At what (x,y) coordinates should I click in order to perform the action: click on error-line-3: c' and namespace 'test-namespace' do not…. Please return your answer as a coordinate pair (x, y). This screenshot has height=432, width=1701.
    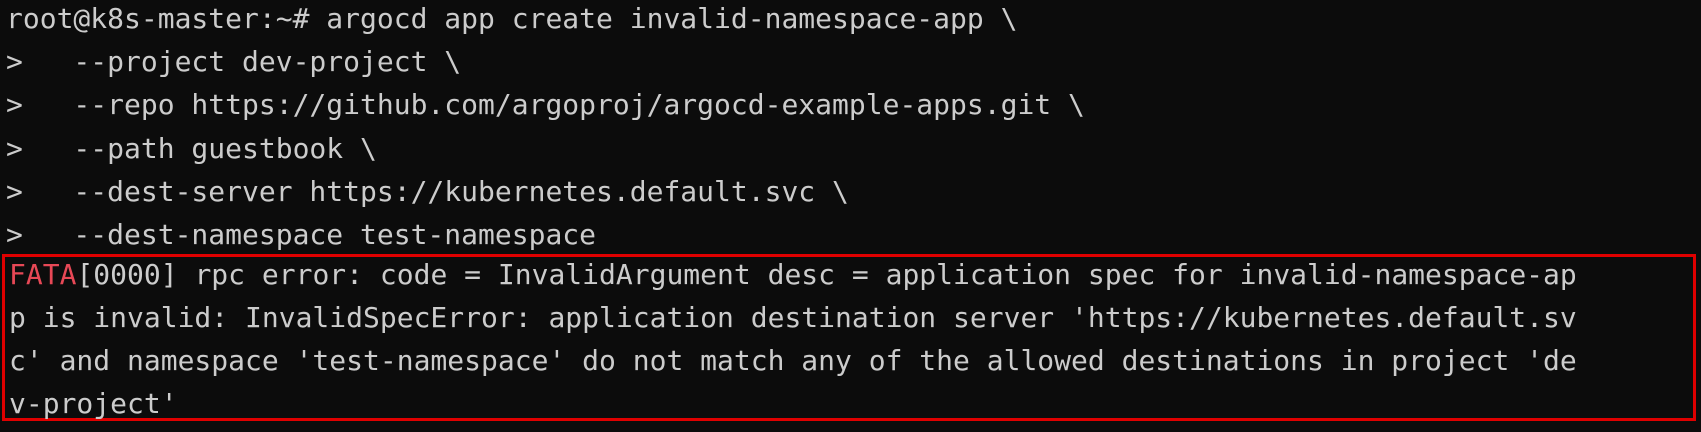
    Looking at the image, I should click on (793, 360).